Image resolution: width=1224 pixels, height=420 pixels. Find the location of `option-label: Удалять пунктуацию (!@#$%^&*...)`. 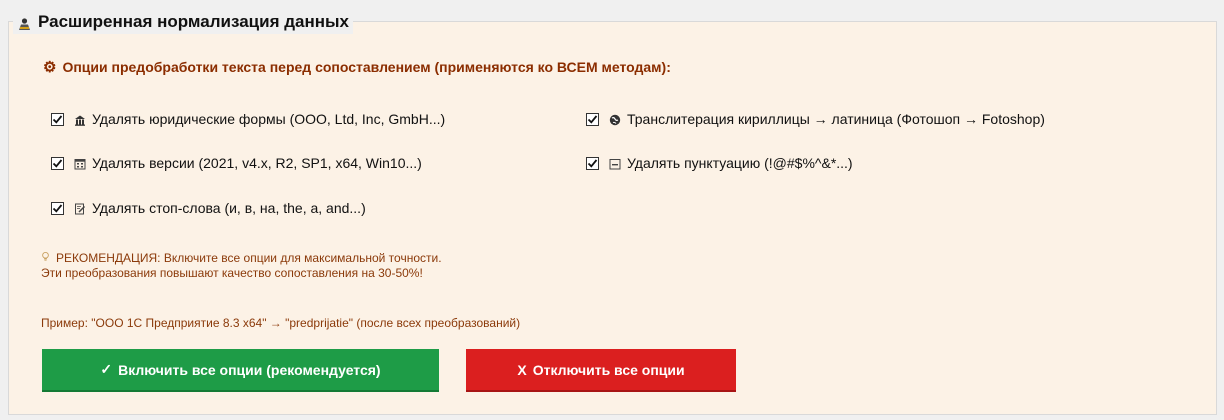

option-label: Удалять пунктуацию (!@#$%^&*...) is located at coordinates (740, 163).